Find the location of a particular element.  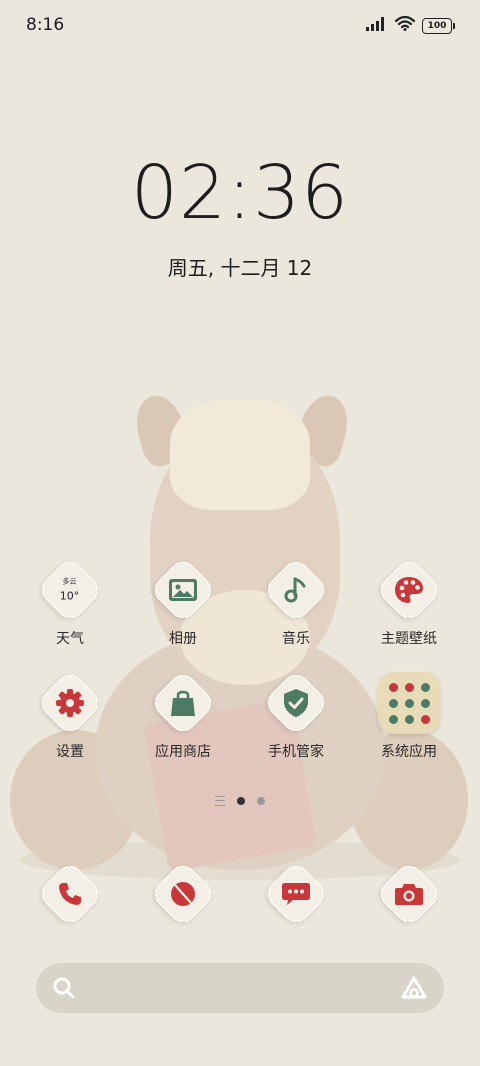

app-system-folder: 系统应用 is located at coordinates (409, 716).